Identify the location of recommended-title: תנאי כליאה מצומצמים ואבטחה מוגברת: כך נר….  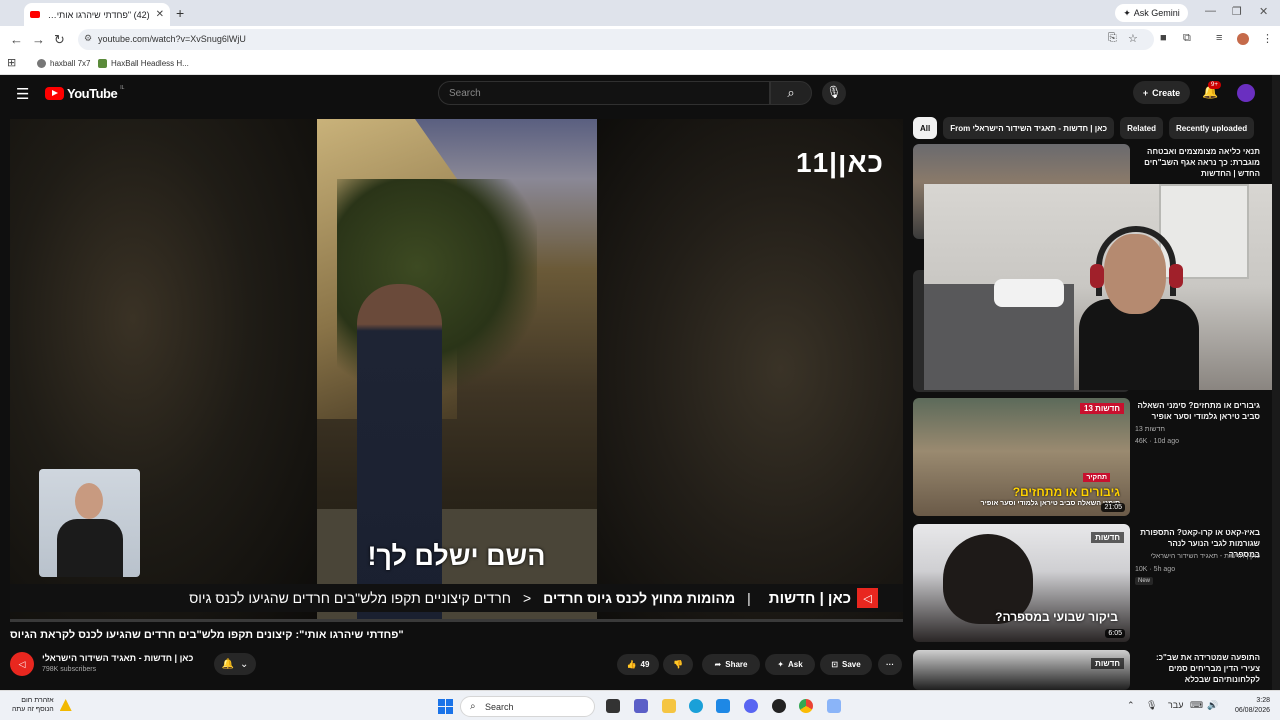
(1197, 162).